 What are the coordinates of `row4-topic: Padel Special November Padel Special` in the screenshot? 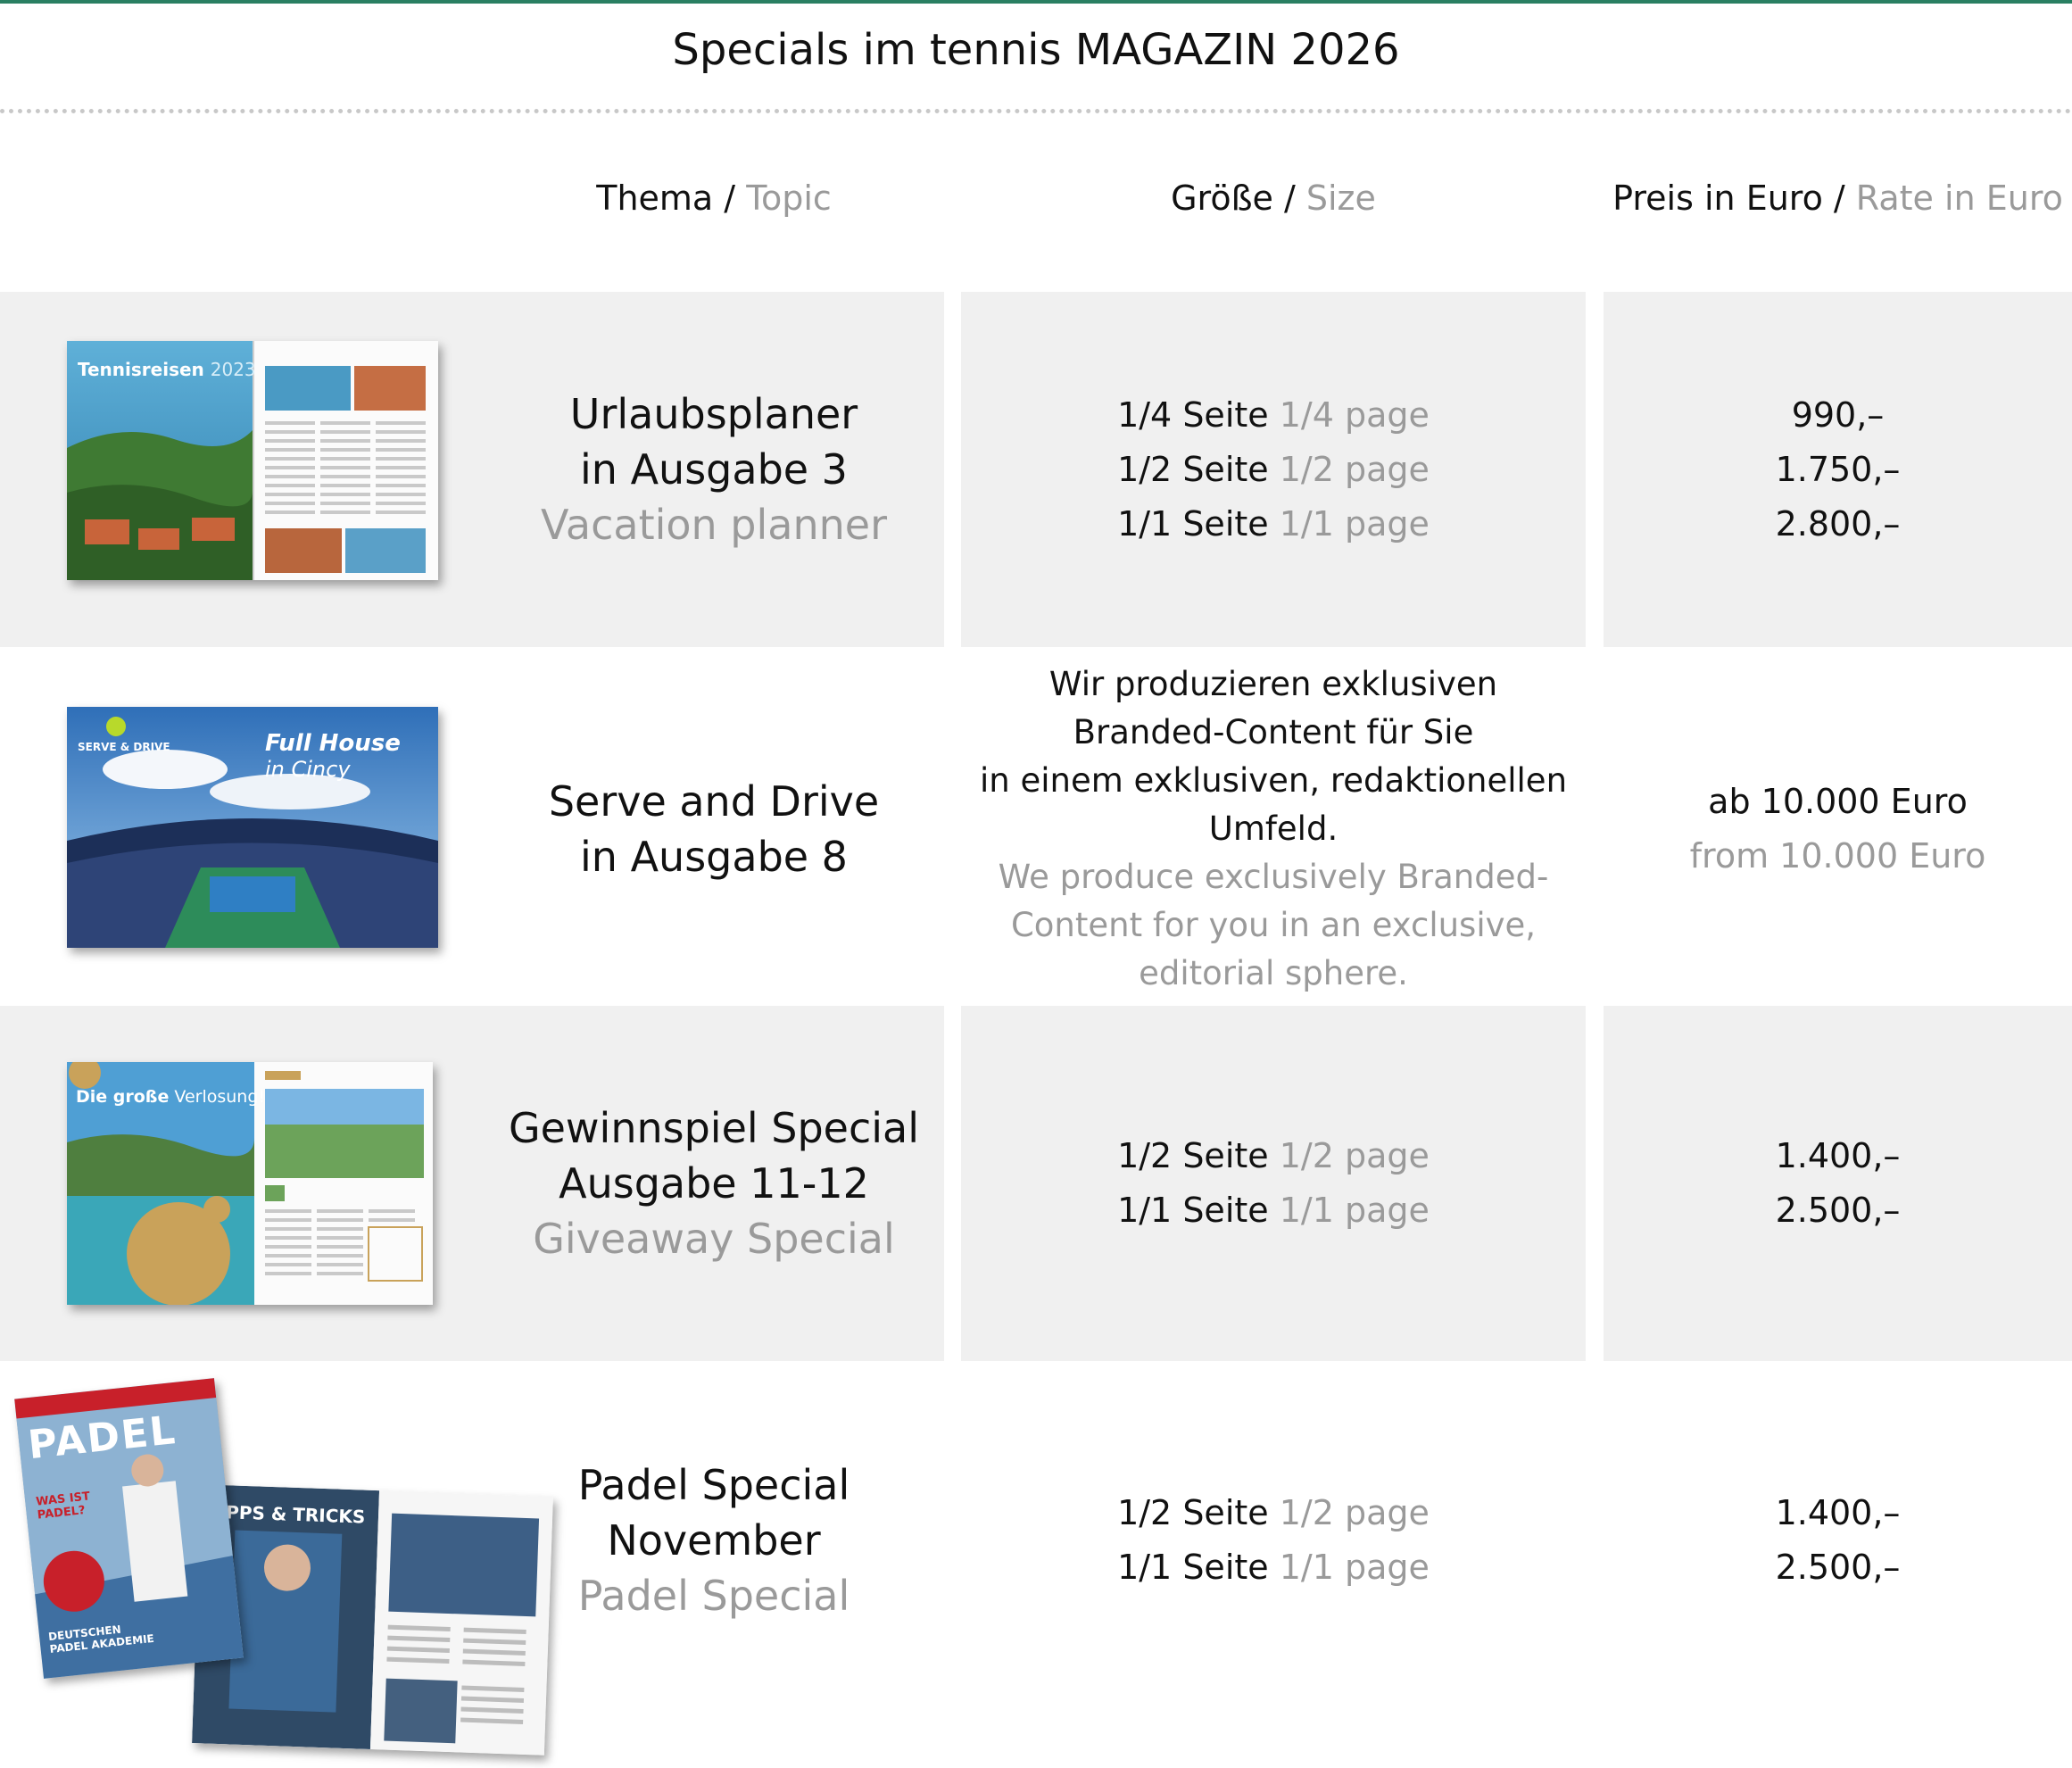 It's located at (714, 1540).